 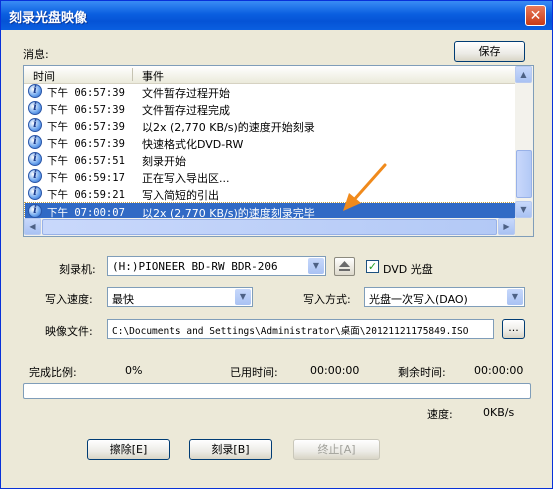 What do you see at coordinates (230, 449) in the screenshot?
I see `burn-button: 刻录[B]` at bounding box center [230, 449].